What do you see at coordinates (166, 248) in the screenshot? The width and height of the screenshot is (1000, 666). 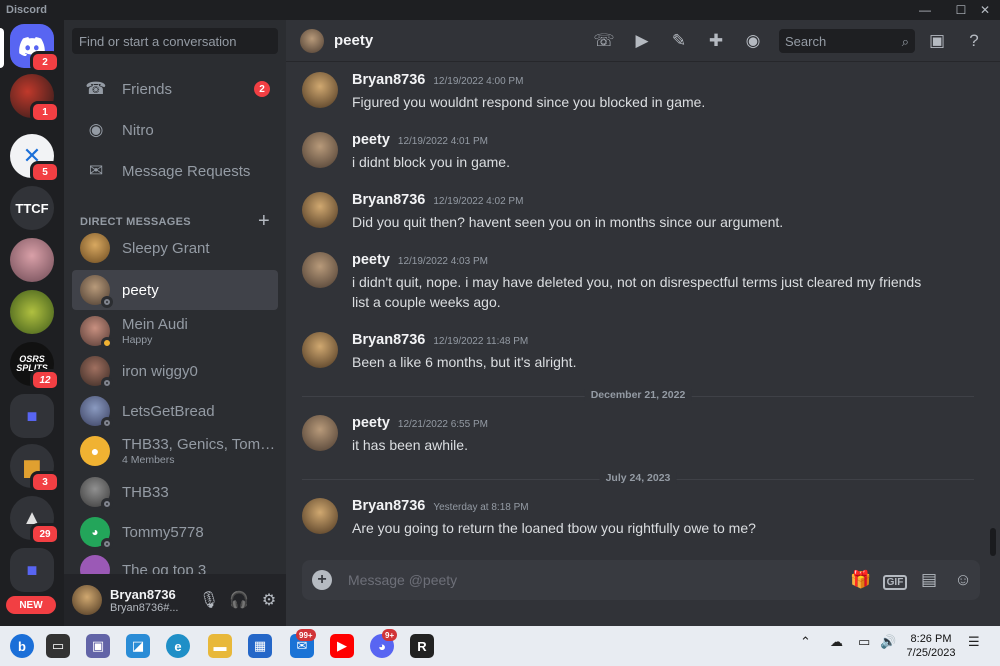 I see `dm-name: Sleepy Grant` at bounding box center [166, 248].